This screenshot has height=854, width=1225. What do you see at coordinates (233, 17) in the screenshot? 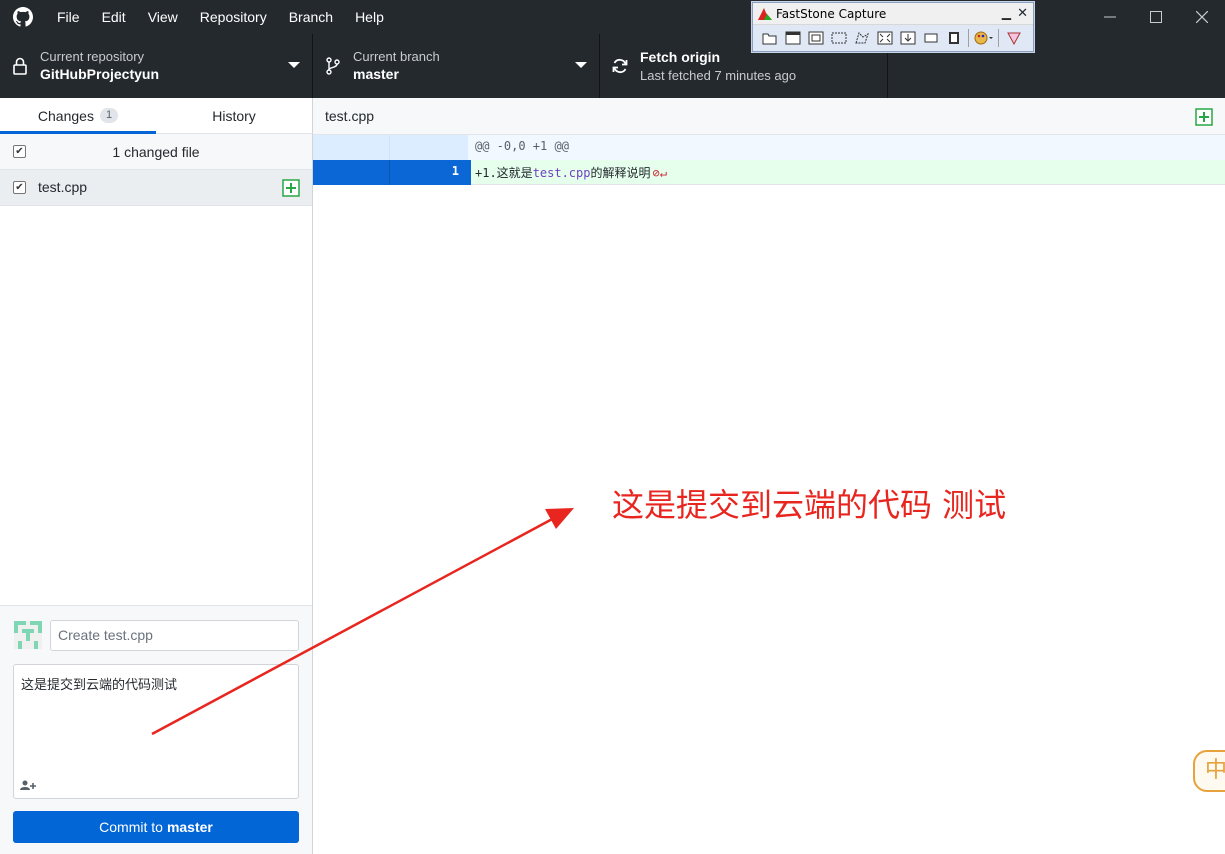
I see `menu-repository: Repository` at bounding box center [233, 17].